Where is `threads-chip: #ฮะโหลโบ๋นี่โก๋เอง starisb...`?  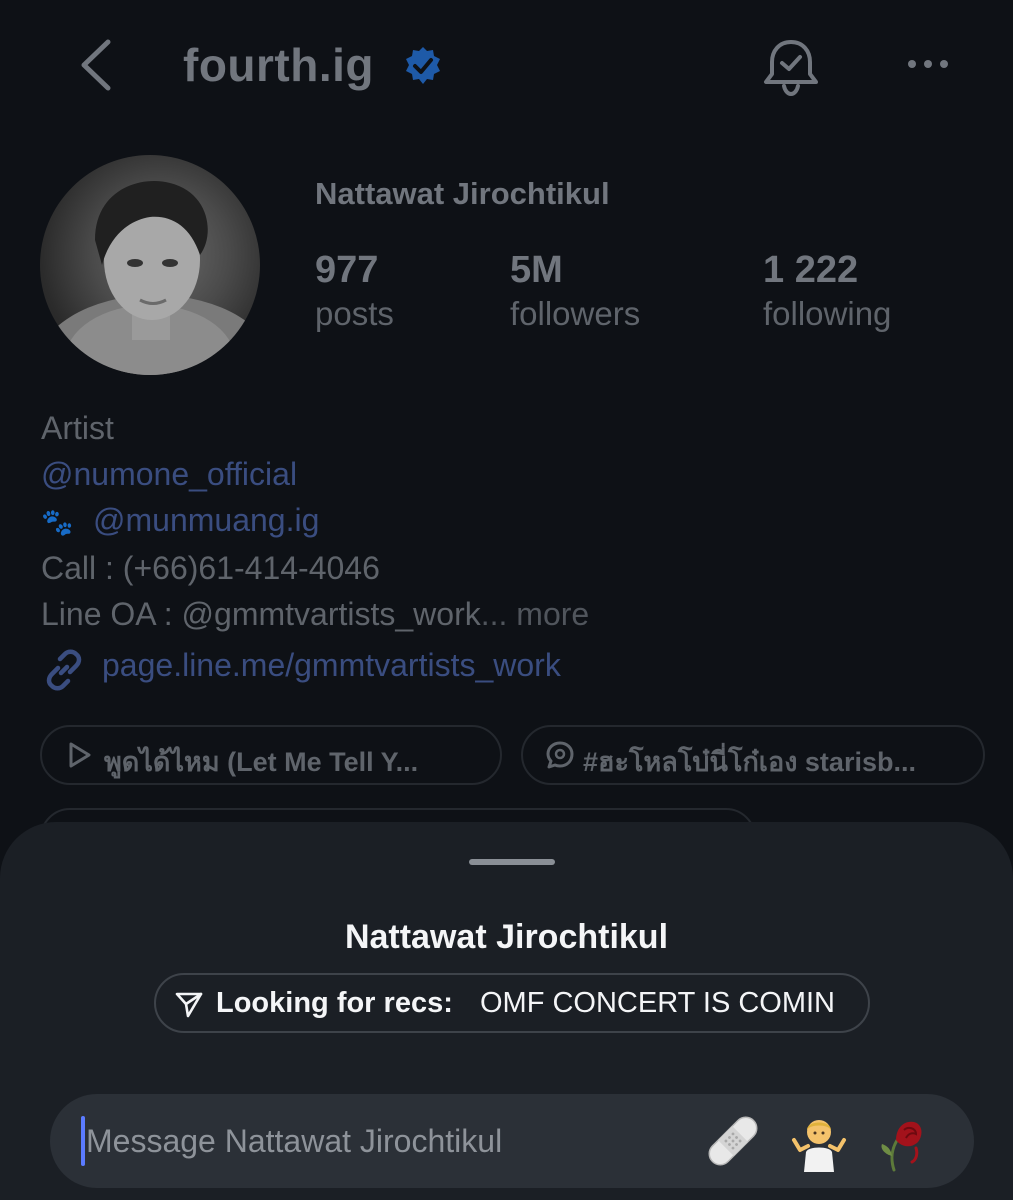
threads-chip: #ฮะโหลโบ๋นี่โก๋เอง starisb... is located at coordinates (753, 755).